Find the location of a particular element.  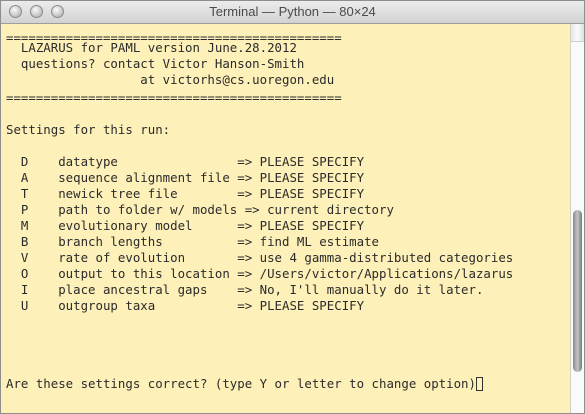

text-cursor is located at coordinates (479, 384).